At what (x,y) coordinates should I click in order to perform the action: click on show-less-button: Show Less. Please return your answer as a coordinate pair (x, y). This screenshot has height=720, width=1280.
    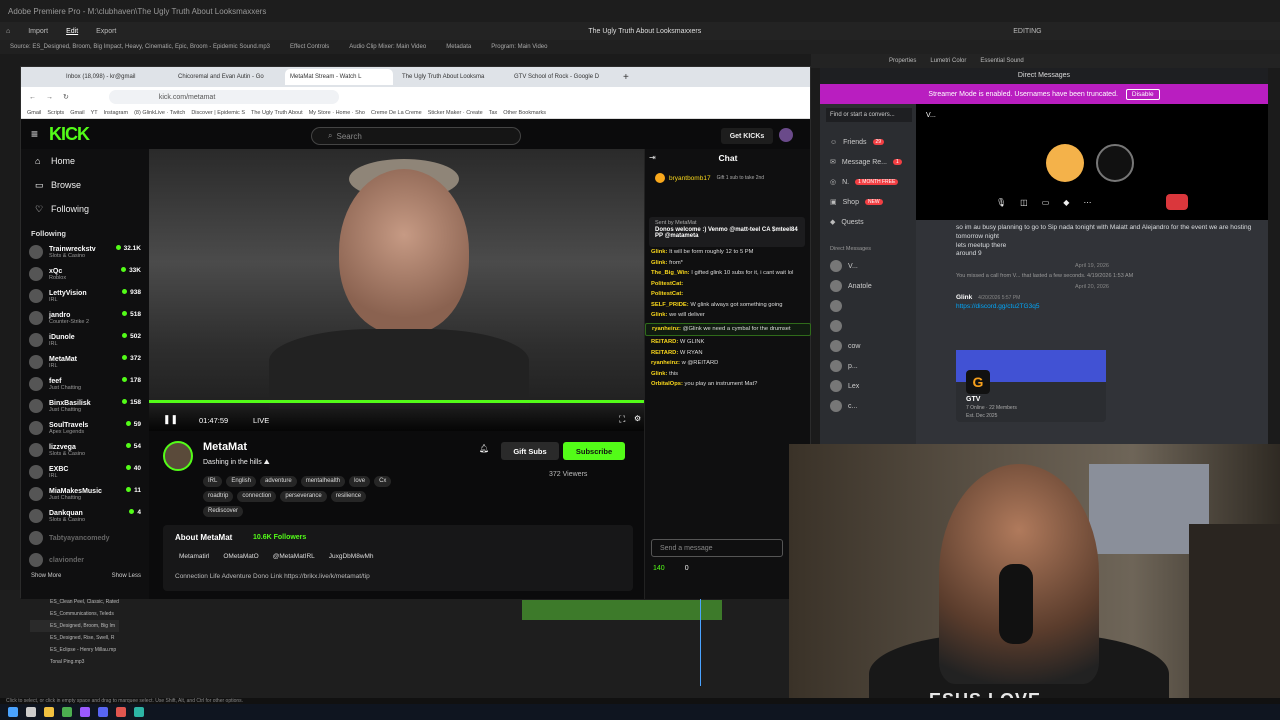
    Looking at the image, I should click on (126, 576).